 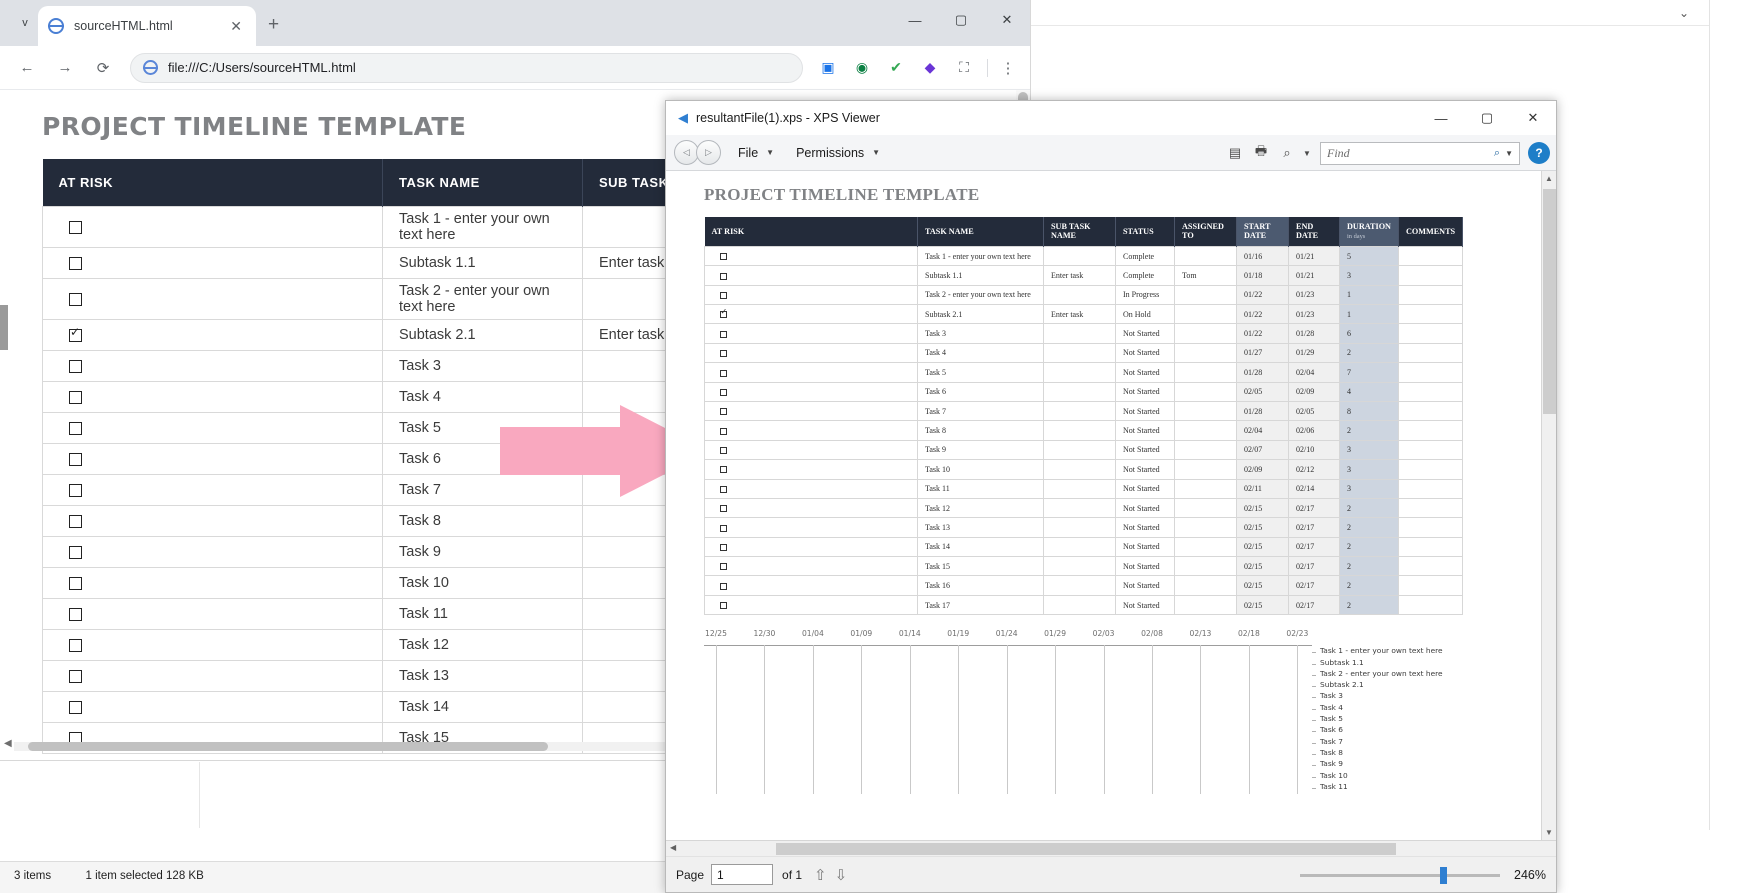 I want to click on gantt-axis-tick-label: 02/23, so click(x=1297, y=634).